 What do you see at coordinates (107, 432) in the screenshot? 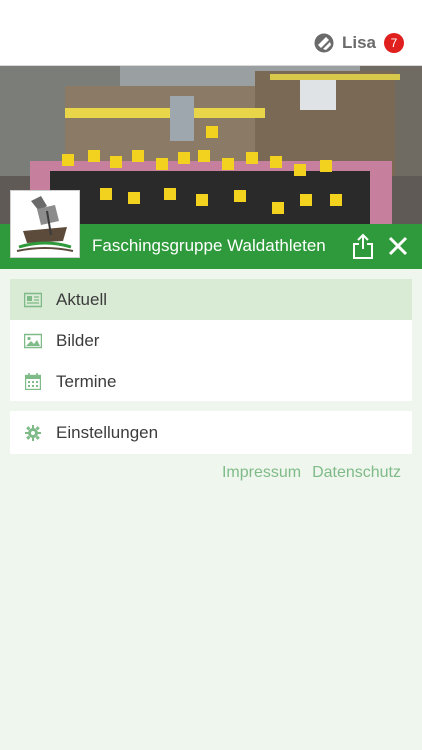
I see `menu-label: Einstellungen` at bounding box center [107, 432].